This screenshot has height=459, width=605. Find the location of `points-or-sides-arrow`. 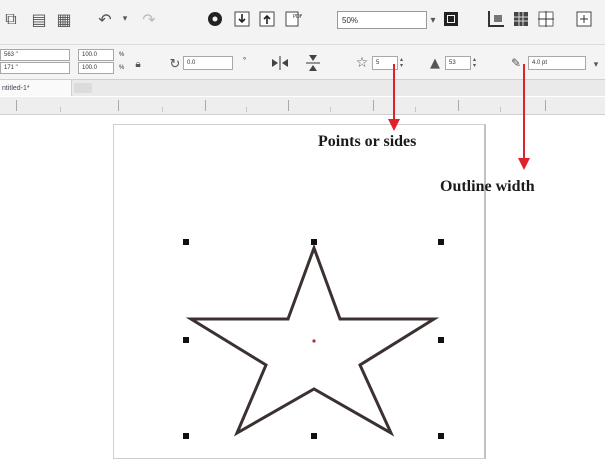

points-or-sides-arrow is located at coordinates (394, 97).